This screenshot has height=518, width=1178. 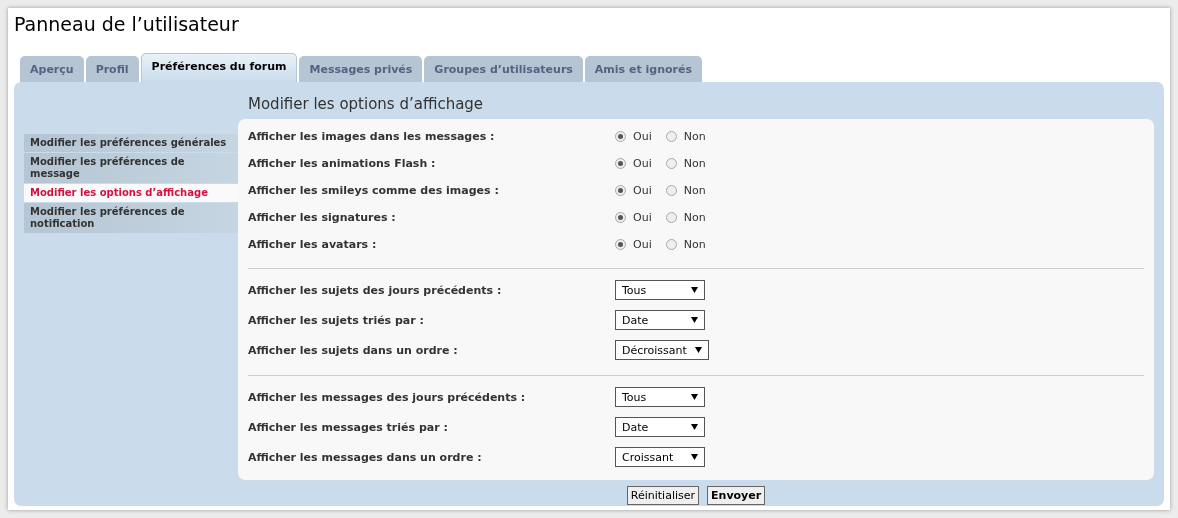 I want to click on option-label: Afficher les sujets des jours précédents :, so click(x=375, y=290).